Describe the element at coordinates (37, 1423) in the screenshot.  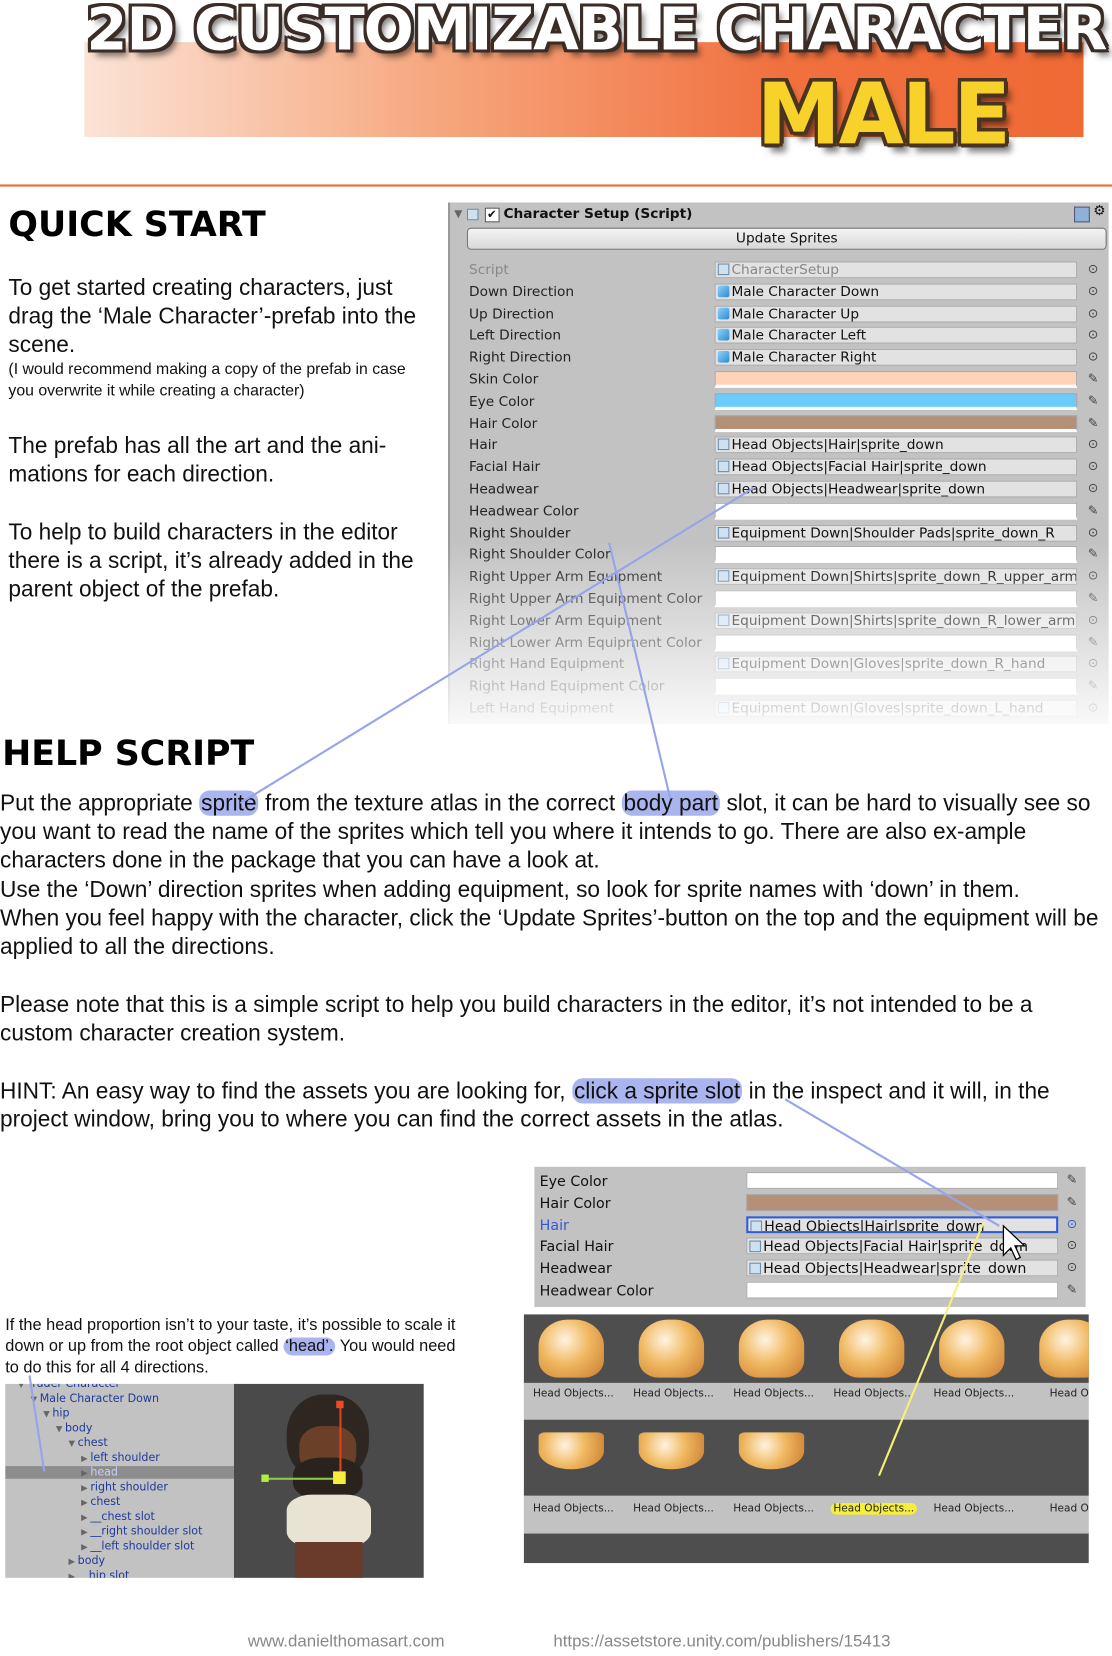
I see `pointer-line-head` at that location.